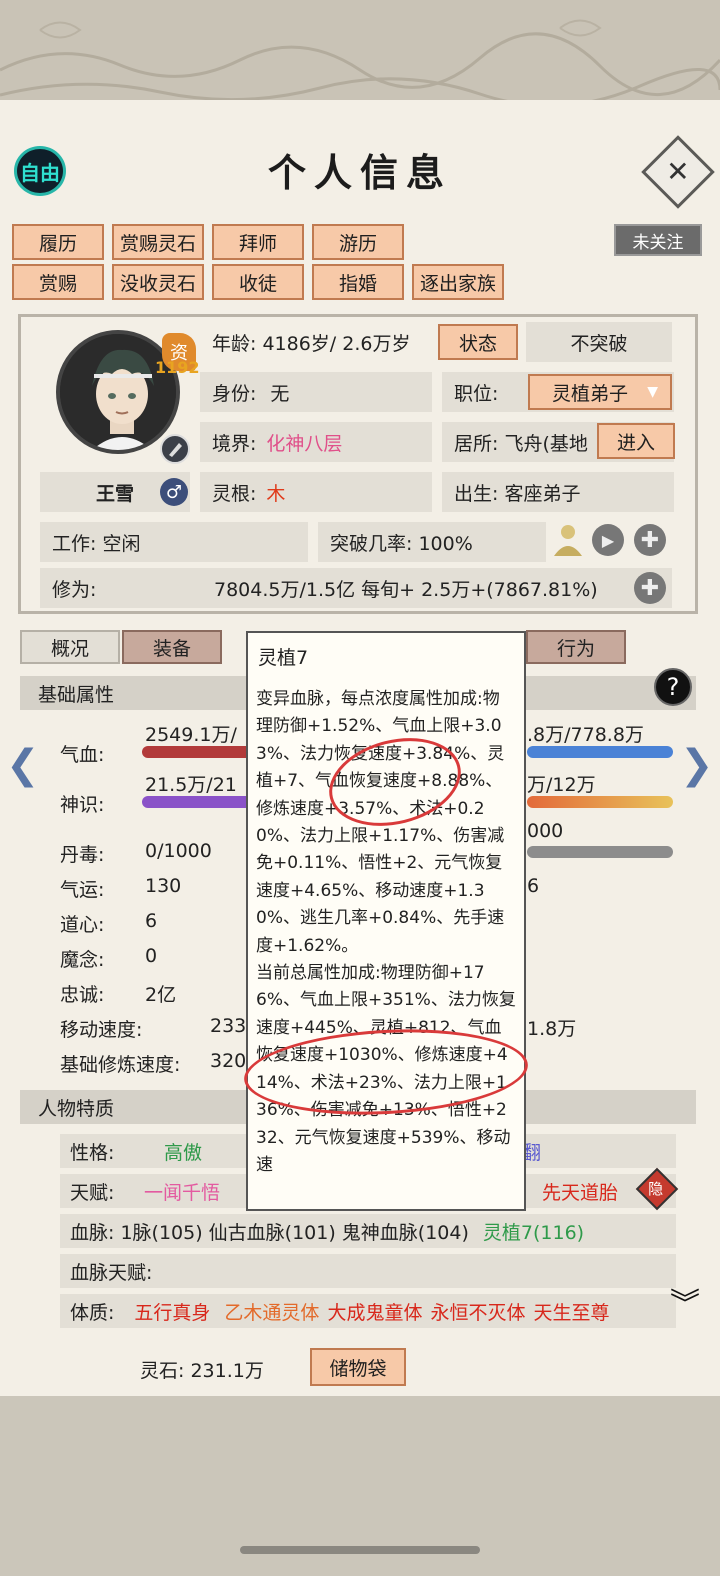 The height and width of the screenshot is (1576, 720). What do you see at coordinates (356, 588) in the screenshot?
I see `cultivation-field: 修为: 7804.5万/1.5亿 每旬+ 2.5万+(7867.81%)` at bounding box center [356, 588].